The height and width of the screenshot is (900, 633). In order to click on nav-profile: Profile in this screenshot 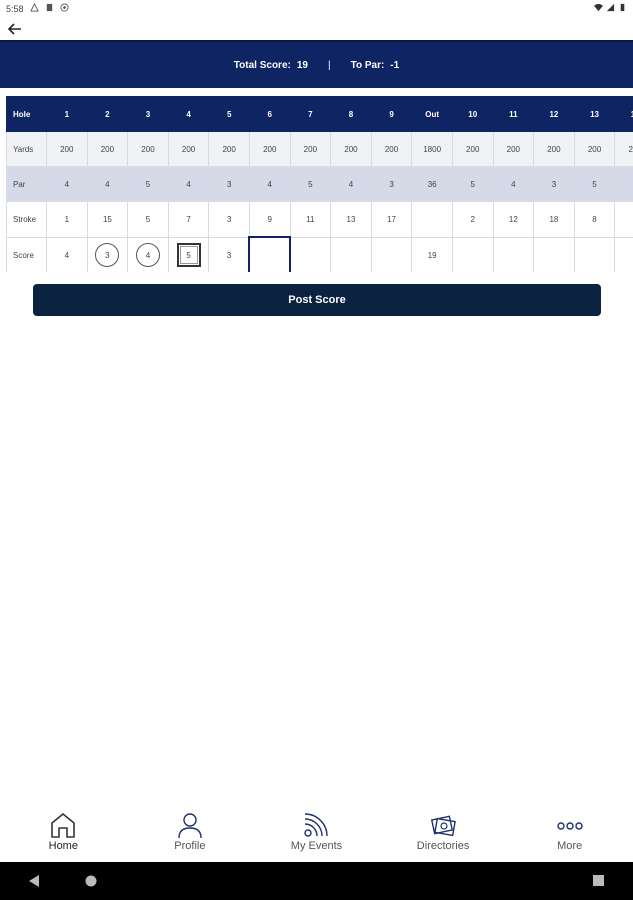, I will do `click(190, 835)`.